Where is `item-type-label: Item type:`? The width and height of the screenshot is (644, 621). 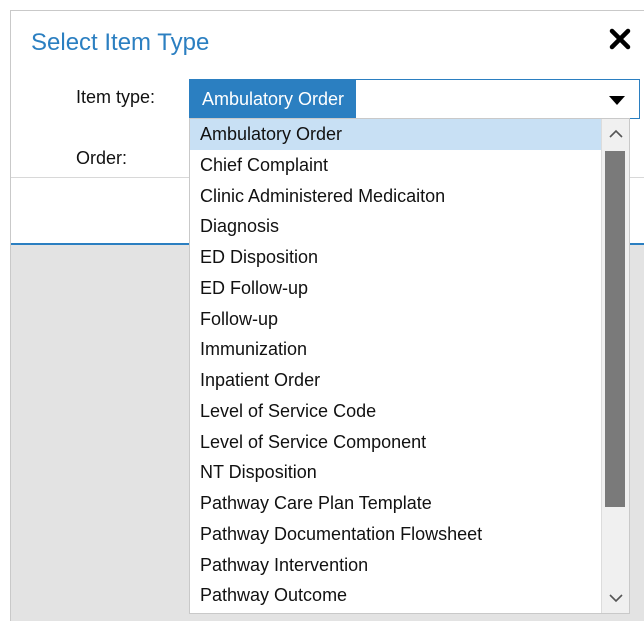 item-type-label: Item type: is located at coordinates (116, 97).